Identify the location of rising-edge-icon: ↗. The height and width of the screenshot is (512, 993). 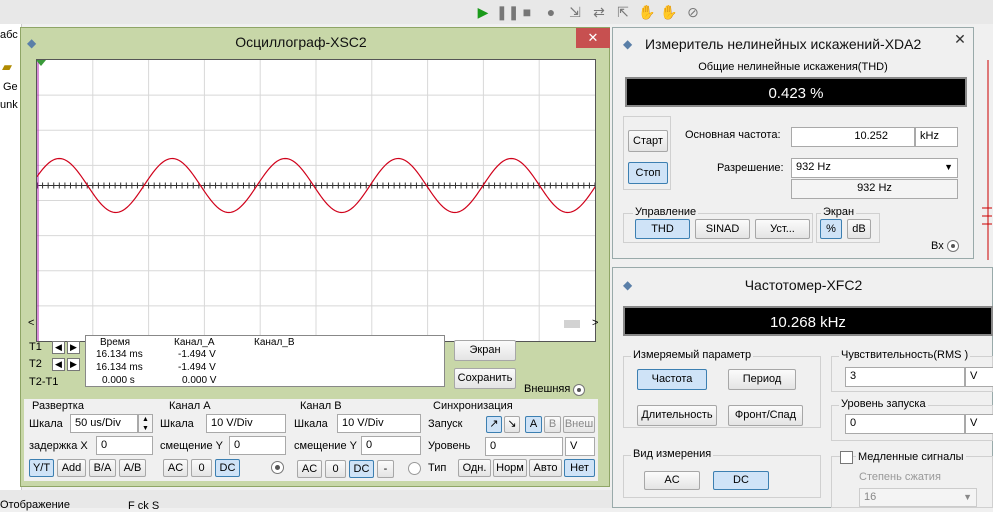
(494, 424).